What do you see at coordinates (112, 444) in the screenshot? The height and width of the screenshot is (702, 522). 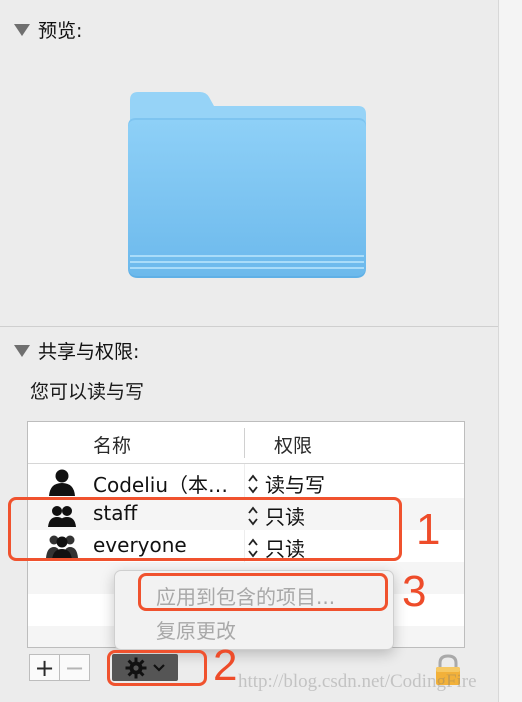 I see `column-header-name: 名称` at bounding box center [112, 444].